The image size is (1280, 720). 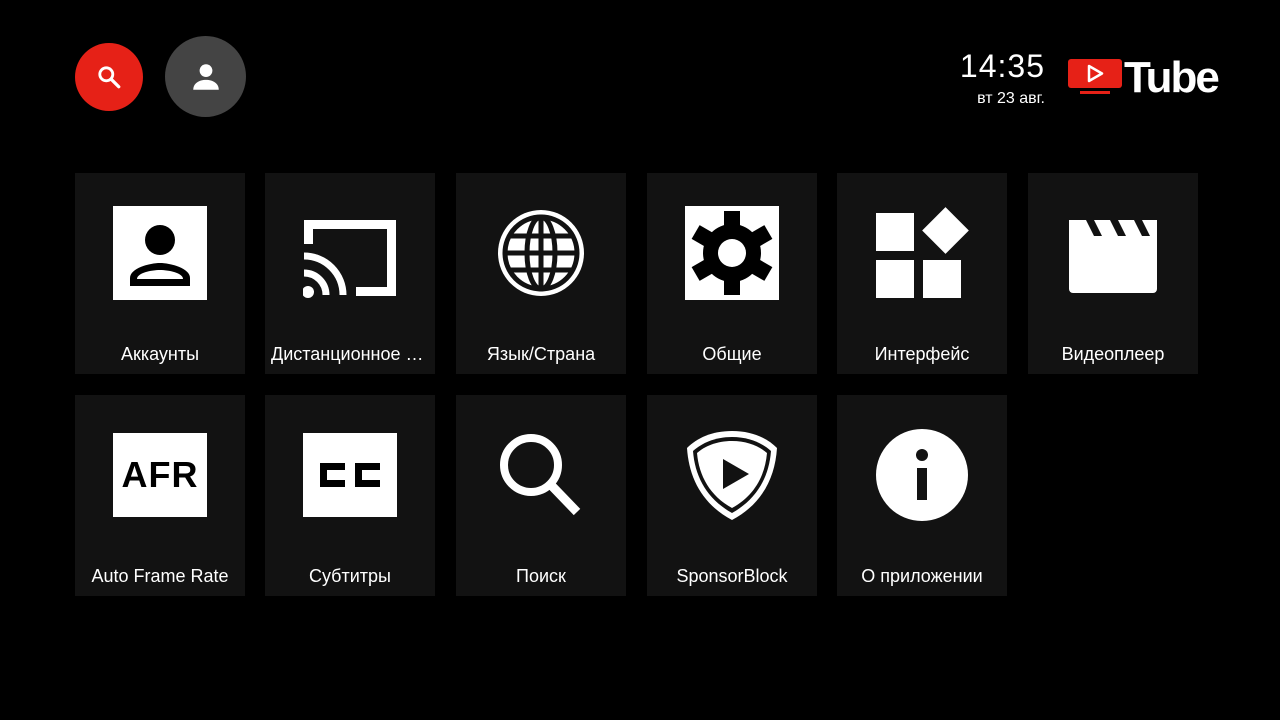 I want to click on tile-label: Язык/Страна, so click(x=541, y=354).